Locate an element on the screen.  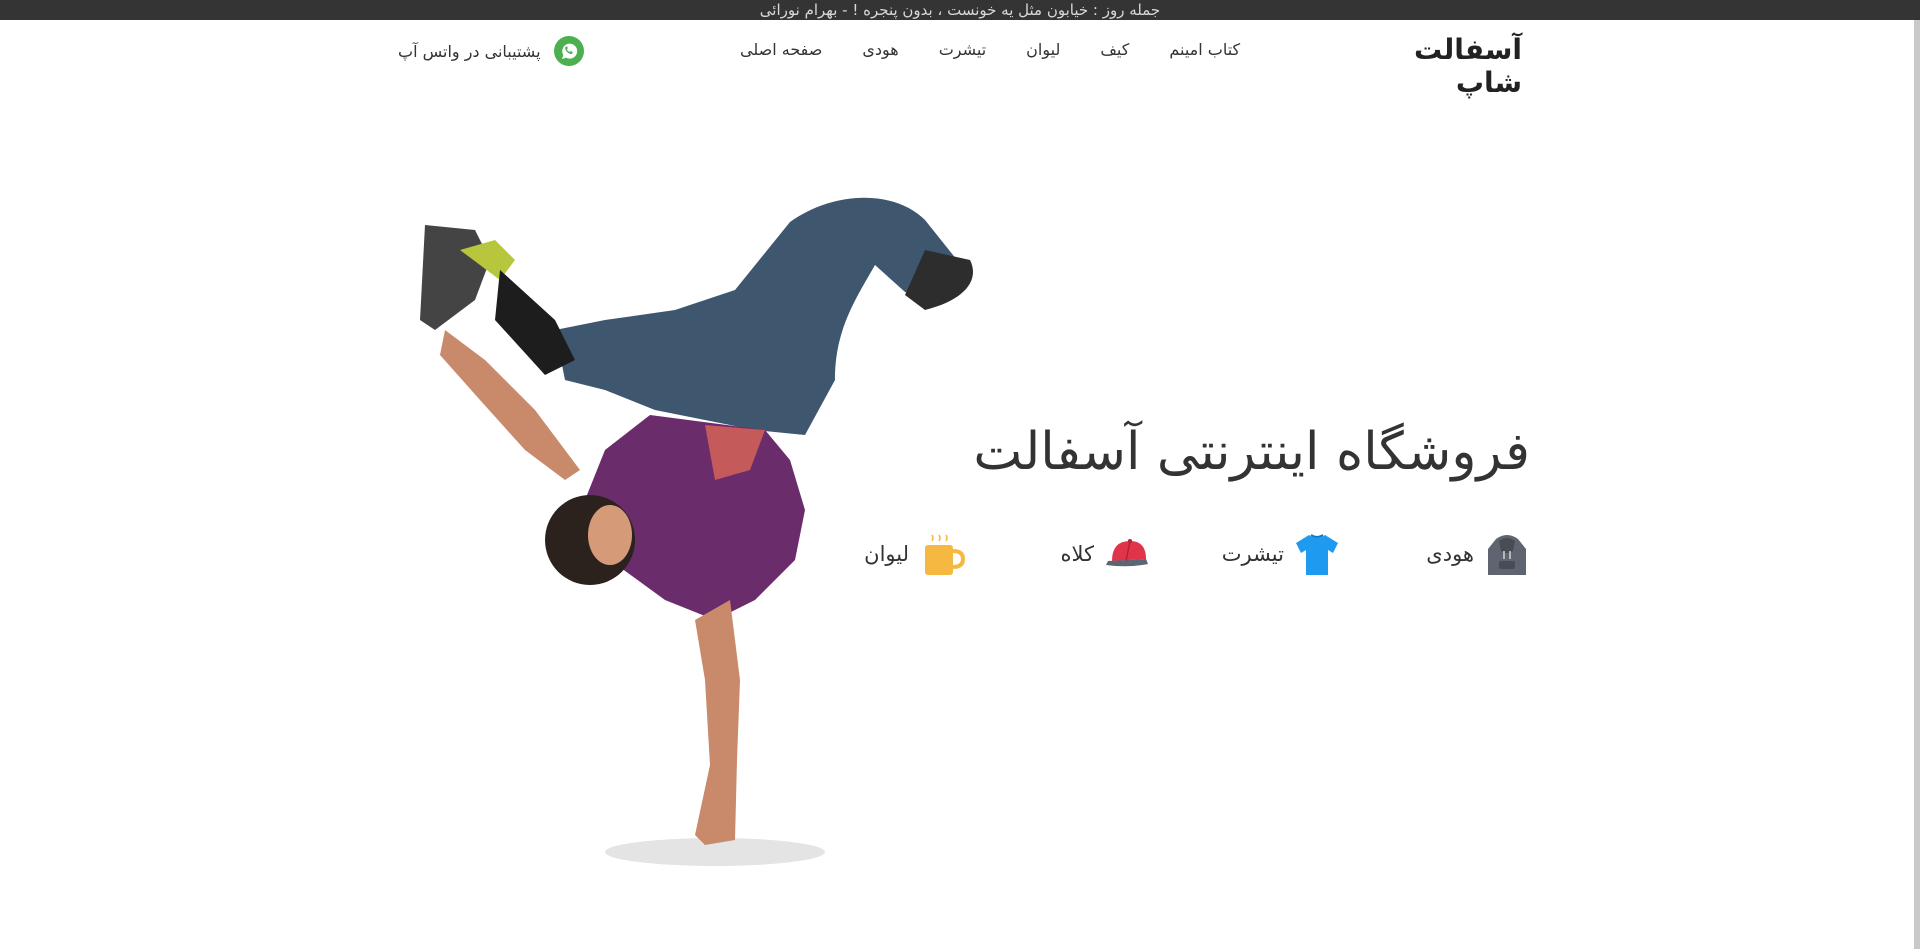
category-mug: لیوان is located at coordinates (914, 554).